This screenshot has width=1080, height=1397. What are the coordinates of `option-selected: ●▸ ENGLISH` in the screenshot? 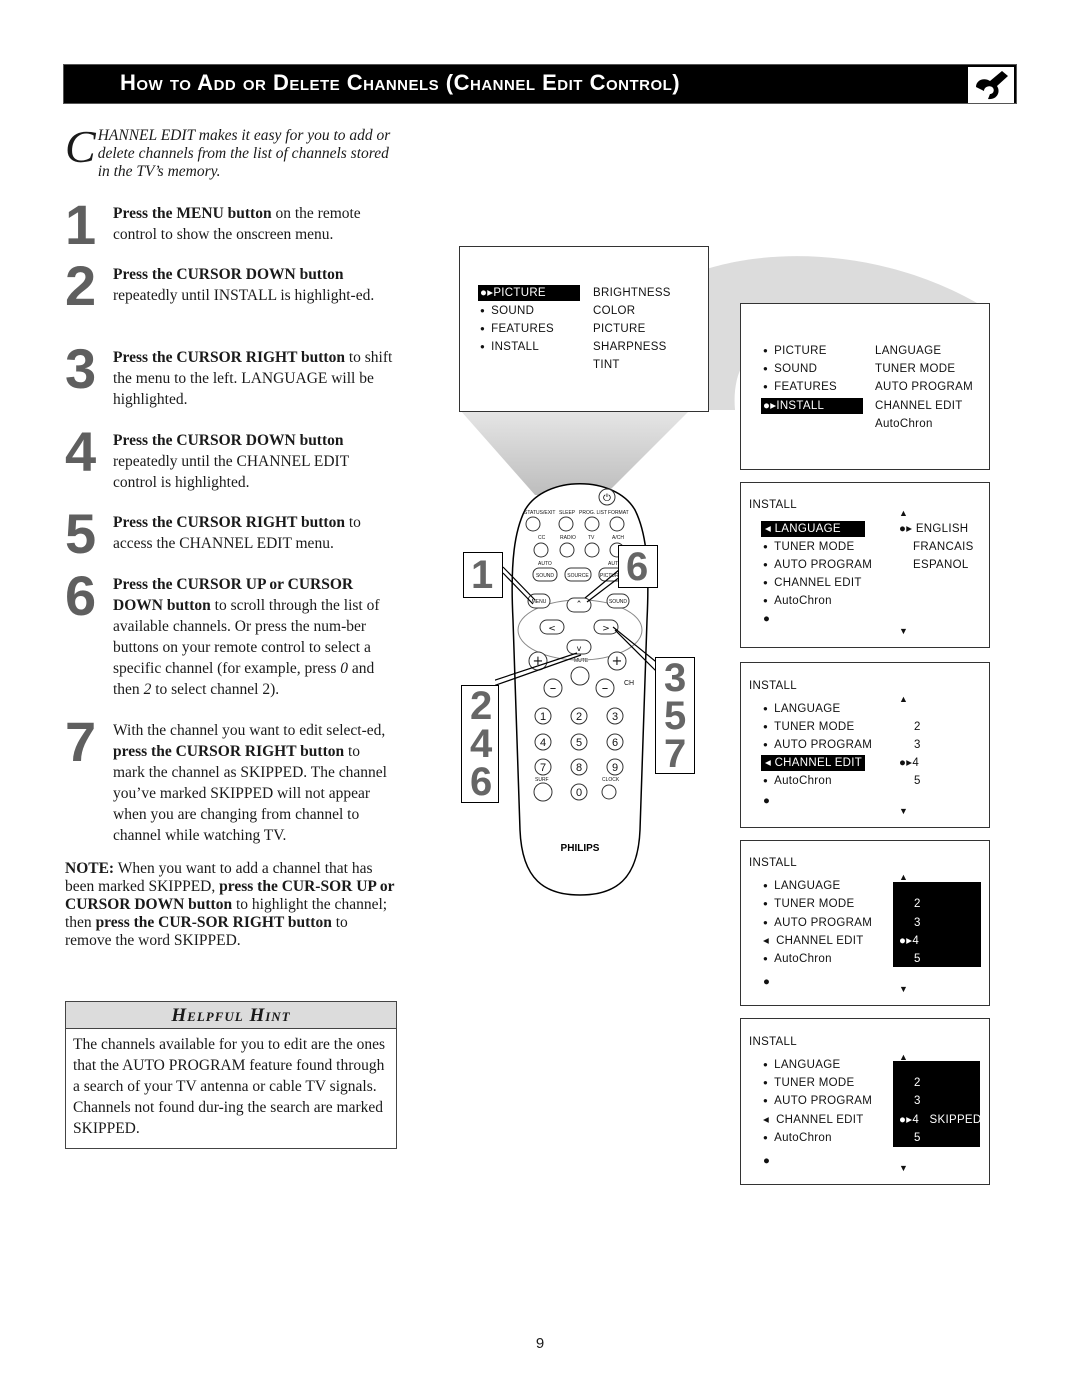 It's located at (934, 529).